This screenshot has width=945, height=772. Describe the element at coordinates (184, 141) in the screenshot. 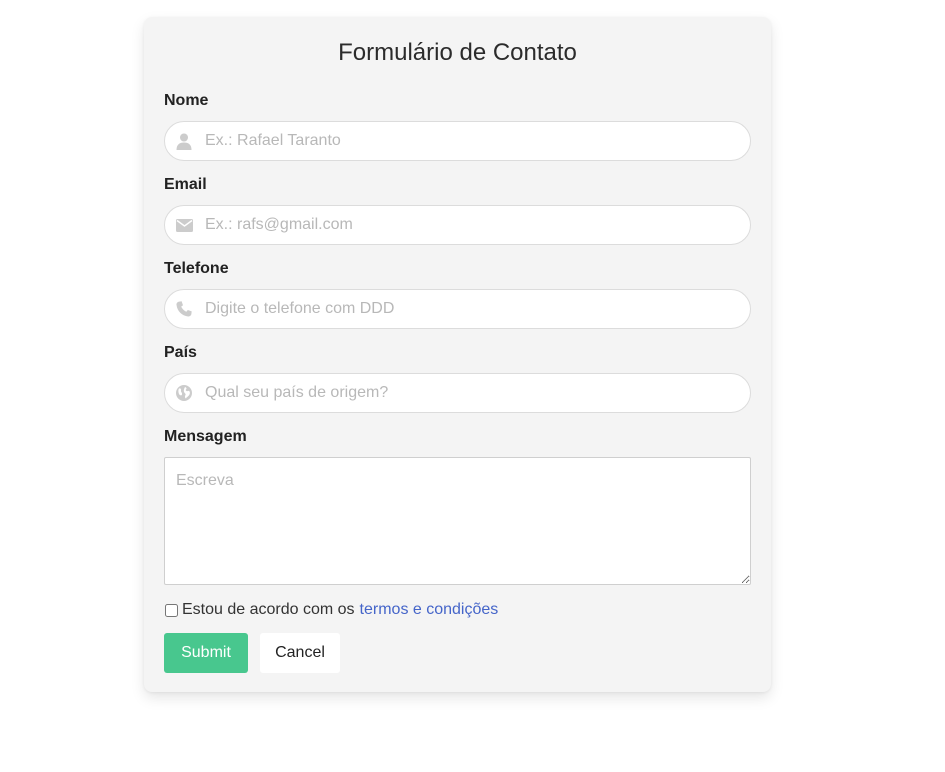

I see `user-icon` at that location.